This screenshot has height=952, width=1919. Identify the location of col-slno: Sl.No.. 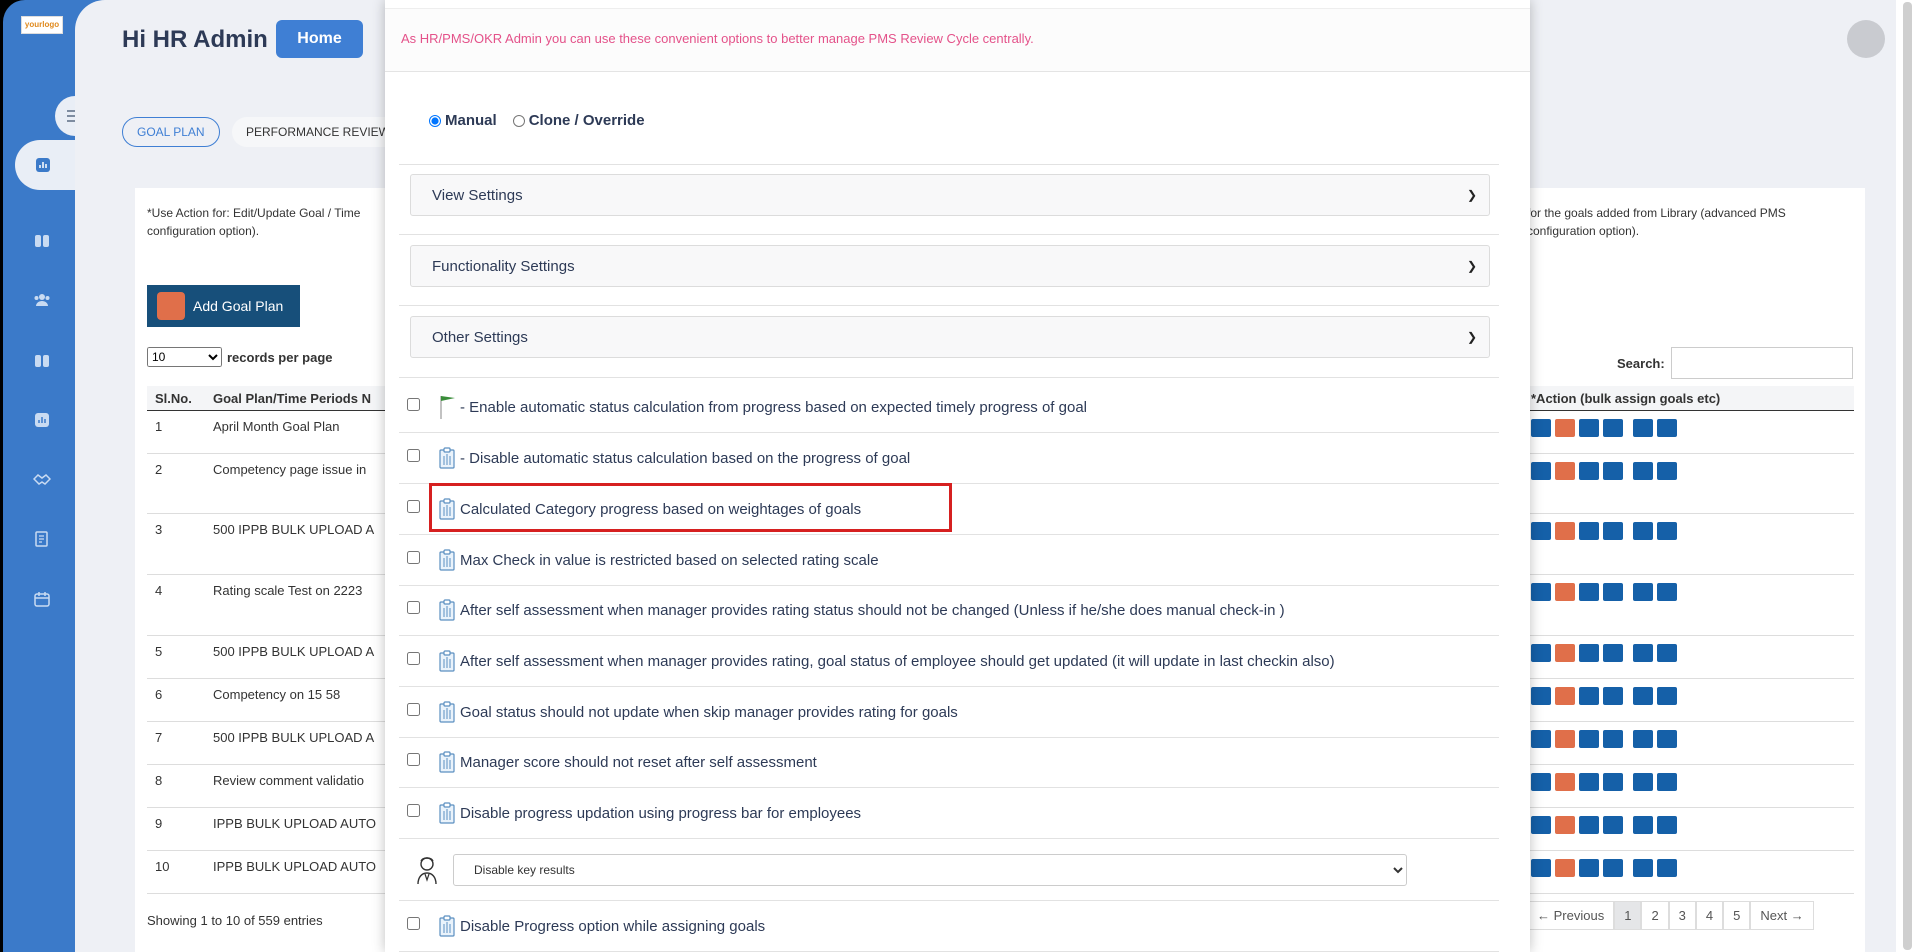
(180, 398).